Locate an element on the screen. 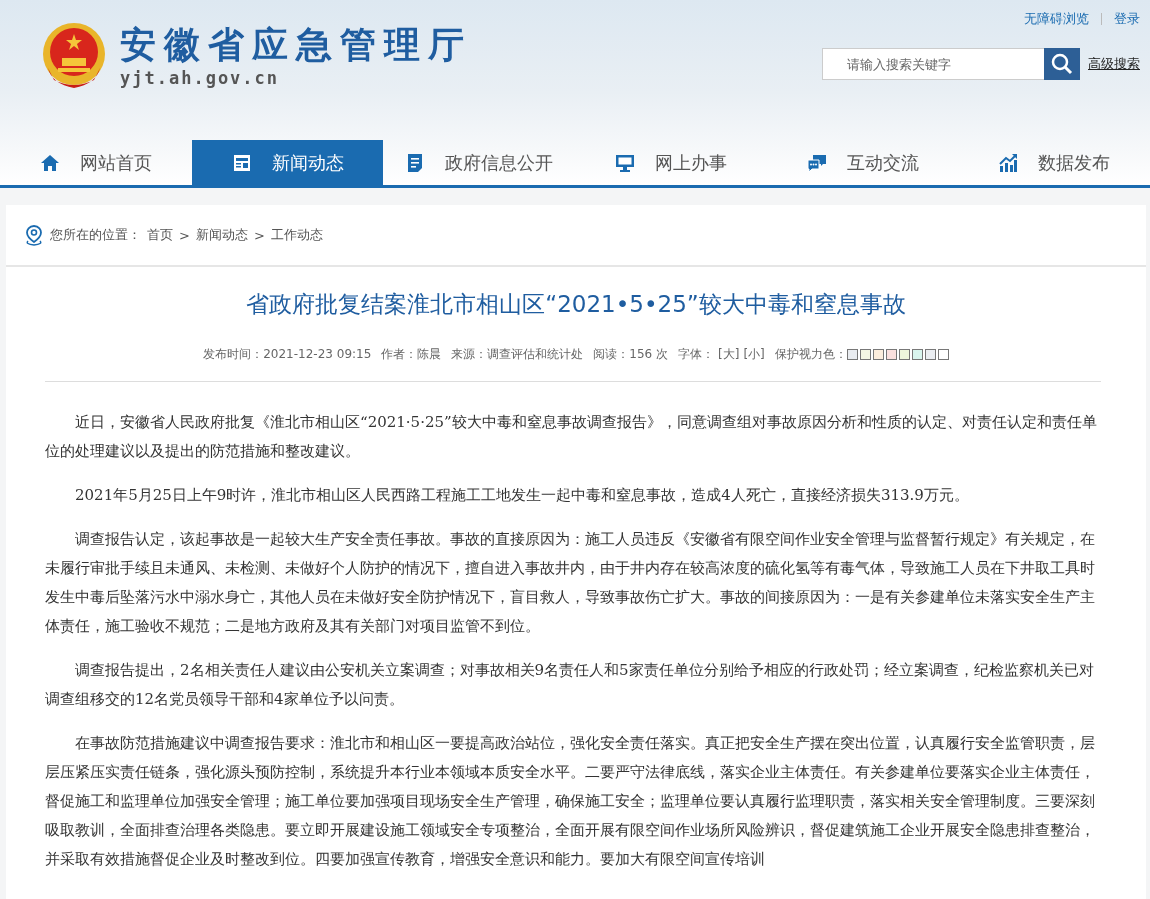 This screenshot has height=899, width=1150. article-paragraph: 调查报告认定，该起事故是一起较大生产安全责任事故。事故的直接原因为：施工人员违反《安徽省有限空间作业安全管理与监督暂行规定》有关规定，在未履行审批手续且未通风、未检测、未做好个人防护的情况下，擅自进入事故井内，由于井内存在较高浓度的硫化氢等有毒气体，导致施工人员在下井取工具时发生中毒后坠落污水中溺水身亡，其他人员在未做好安全防护情况下，盲目救人，导致事故伤亡扩大。事故的间接原因为：一是有关参建单位未落实安全生产主体责任，施工验收不规范；二是地方政府及其有关部门对项目监管不到位。 is located at coordinates (570, 583).